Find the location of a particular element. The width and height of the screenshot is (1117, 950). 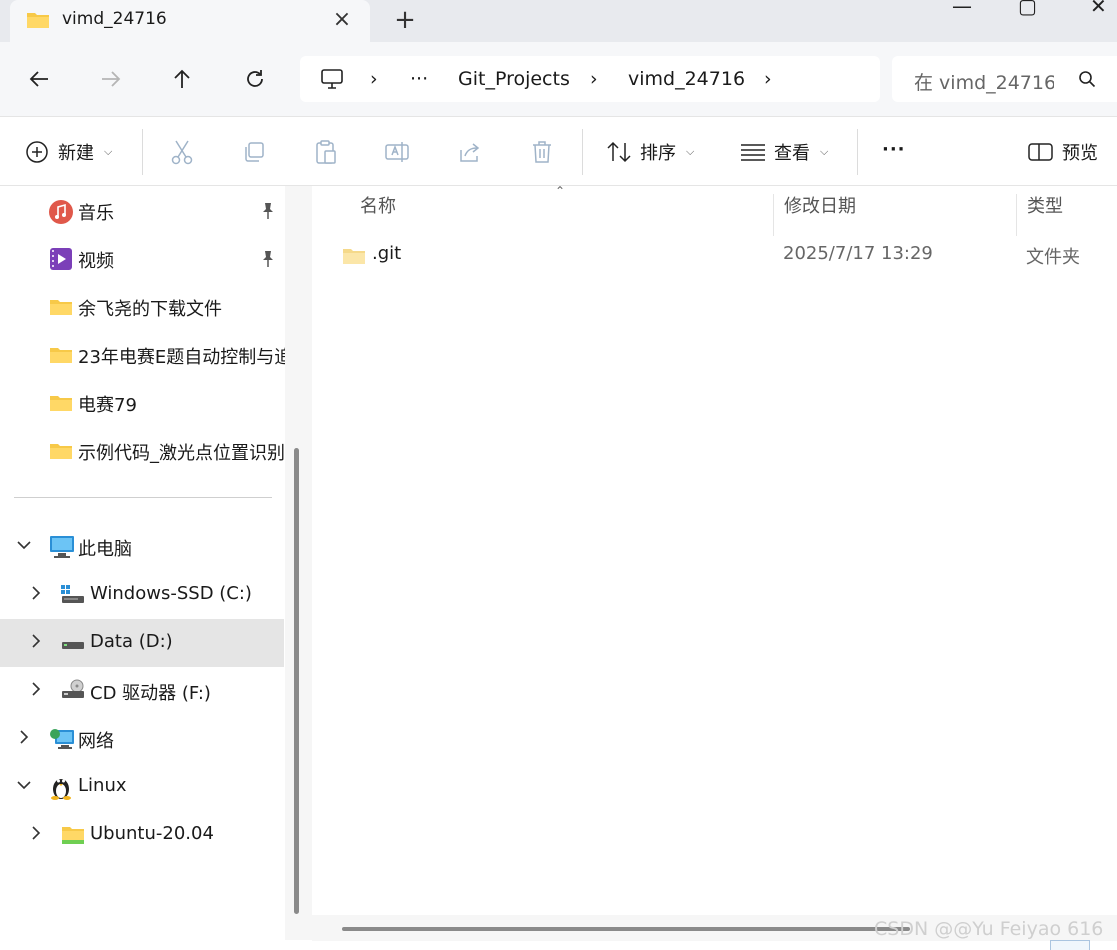

address-bar: › ··· Git_Projects › vimd_24716 › is located at coordinates (590, 79).